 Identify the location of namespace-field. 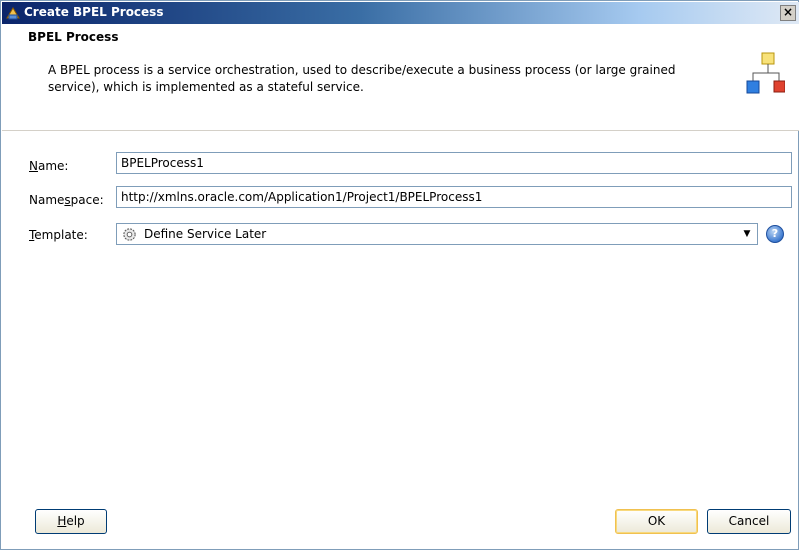
(454, 197).